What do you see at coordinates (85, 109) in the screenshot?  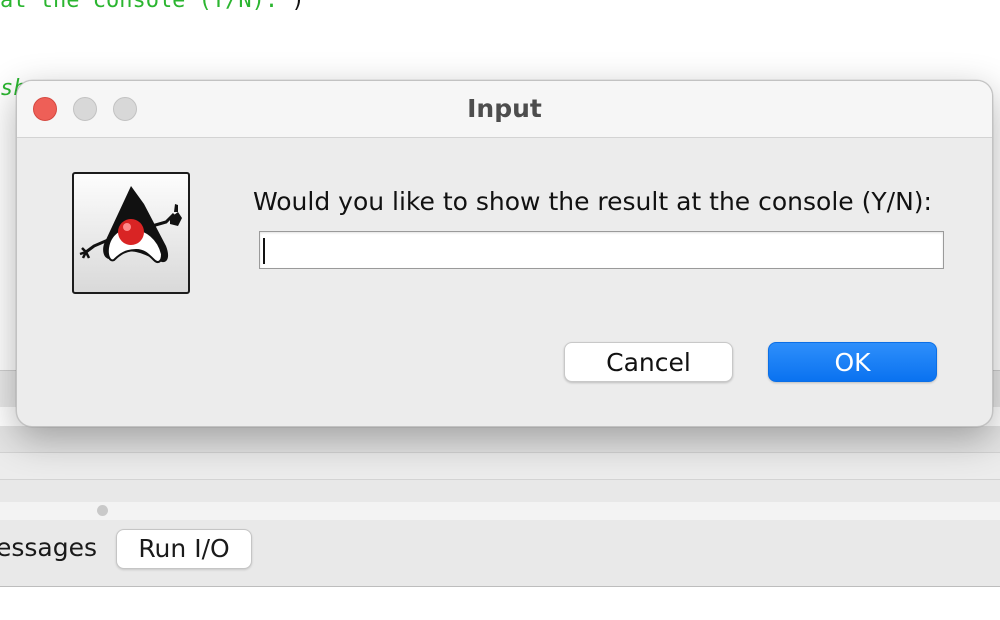 I see `minimize-window-button` at bounding box center [85, 109].